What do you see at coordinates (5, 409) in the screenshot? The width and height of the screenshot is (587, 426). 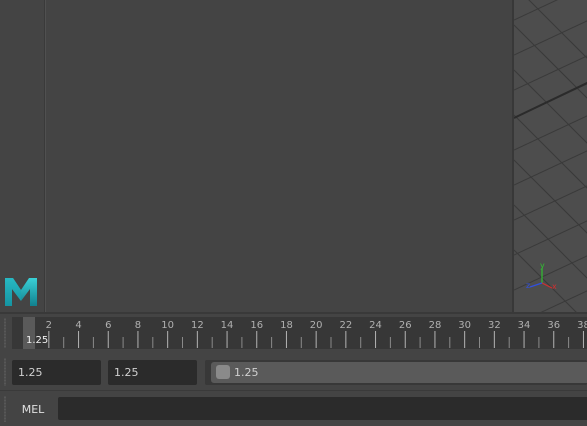 I see `command-line-grip-handle` at bounding box center [5, 409].